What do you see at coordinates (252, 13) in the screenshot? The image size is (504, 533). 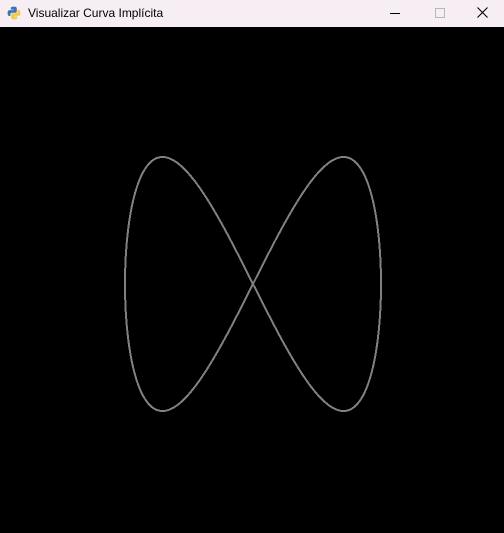 I see `title-bar: Visualizar Curva Implícita` at bounding box center [252, 13].